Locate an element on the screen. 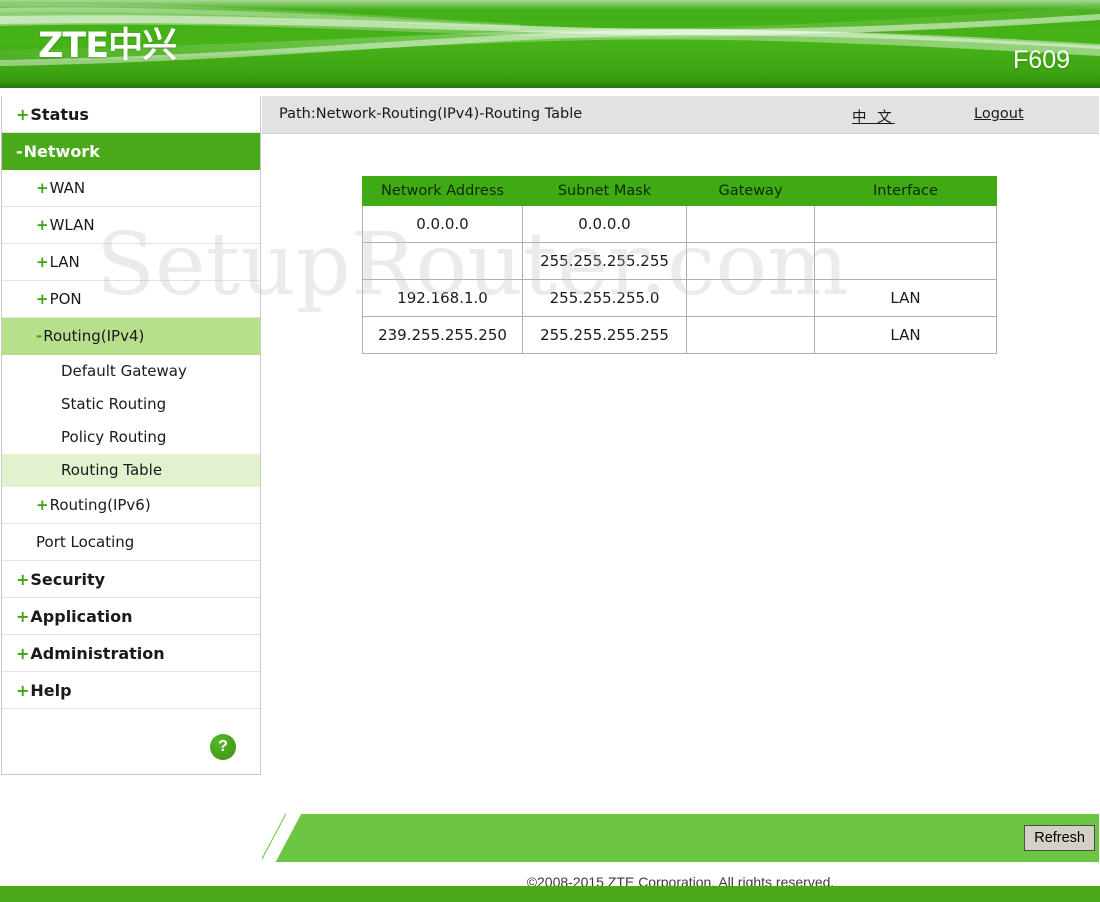  sidebar-item-label: Static Routing is located at coordinates (114, 404).